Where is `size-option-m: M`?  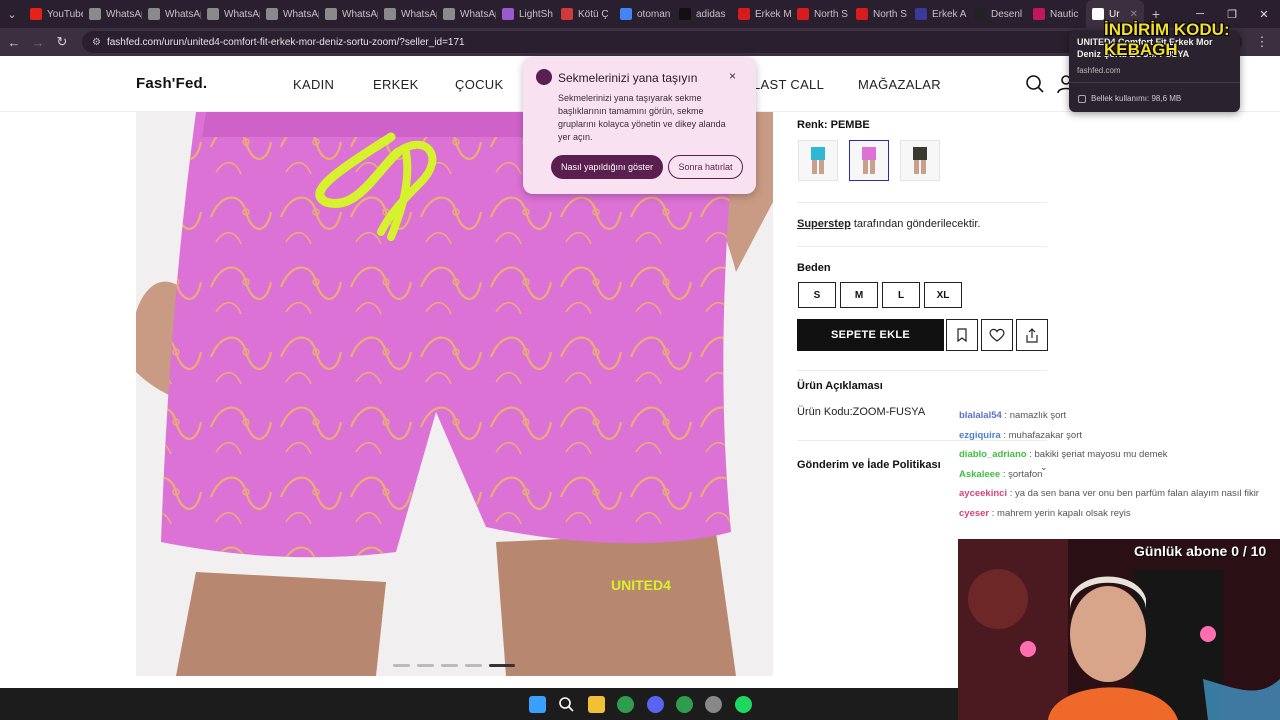
size-option-m: M is located at coordinates (859, 295).